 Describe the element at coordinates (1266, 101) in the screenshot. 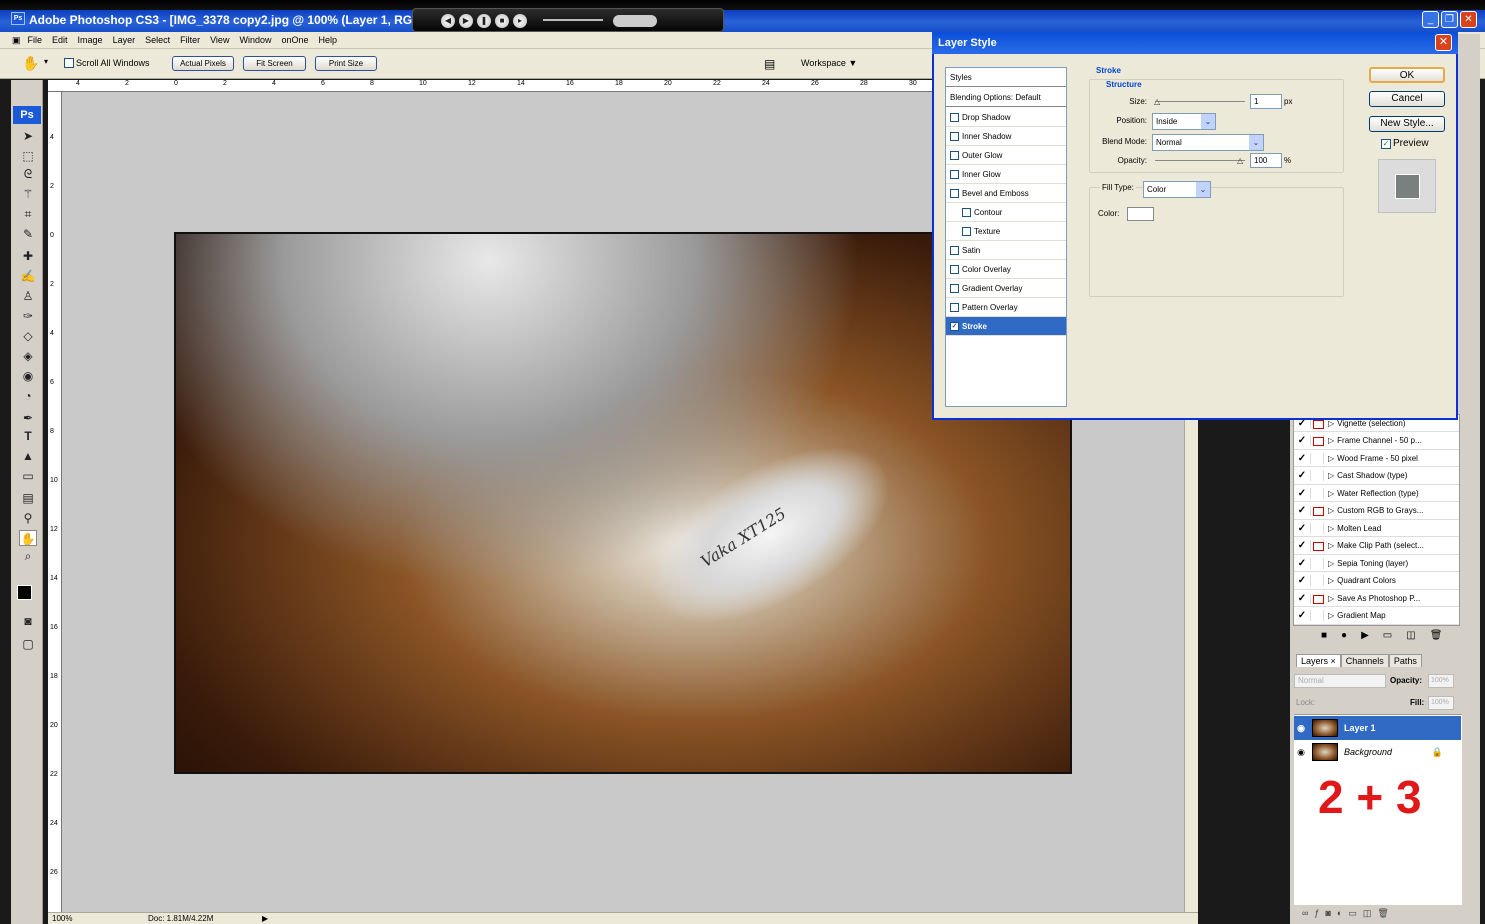

I see `size-field: 1` at that location.